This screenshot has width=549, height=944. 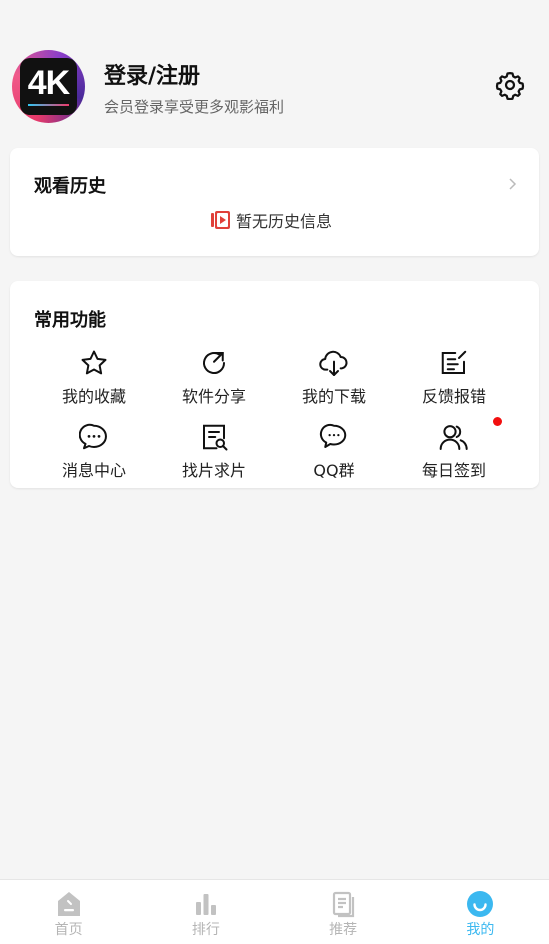 I want to click on history-empty: 暂无历史信息, so click(x=271, y=220).